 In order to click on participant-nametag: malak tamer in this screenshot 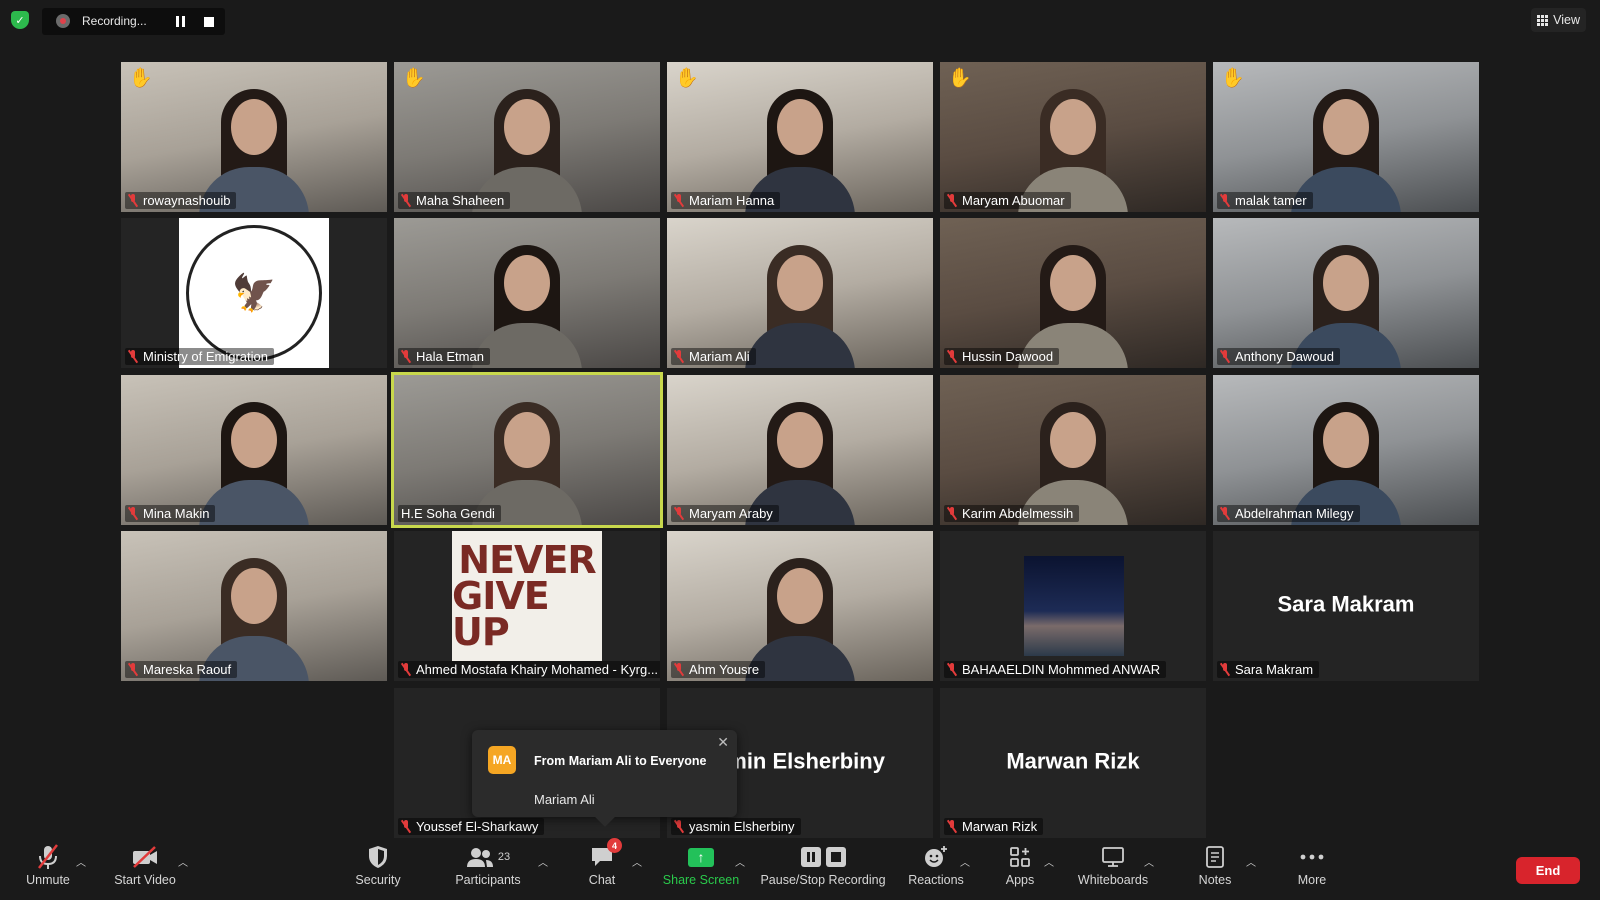, I will do `click(1265, 200)`.